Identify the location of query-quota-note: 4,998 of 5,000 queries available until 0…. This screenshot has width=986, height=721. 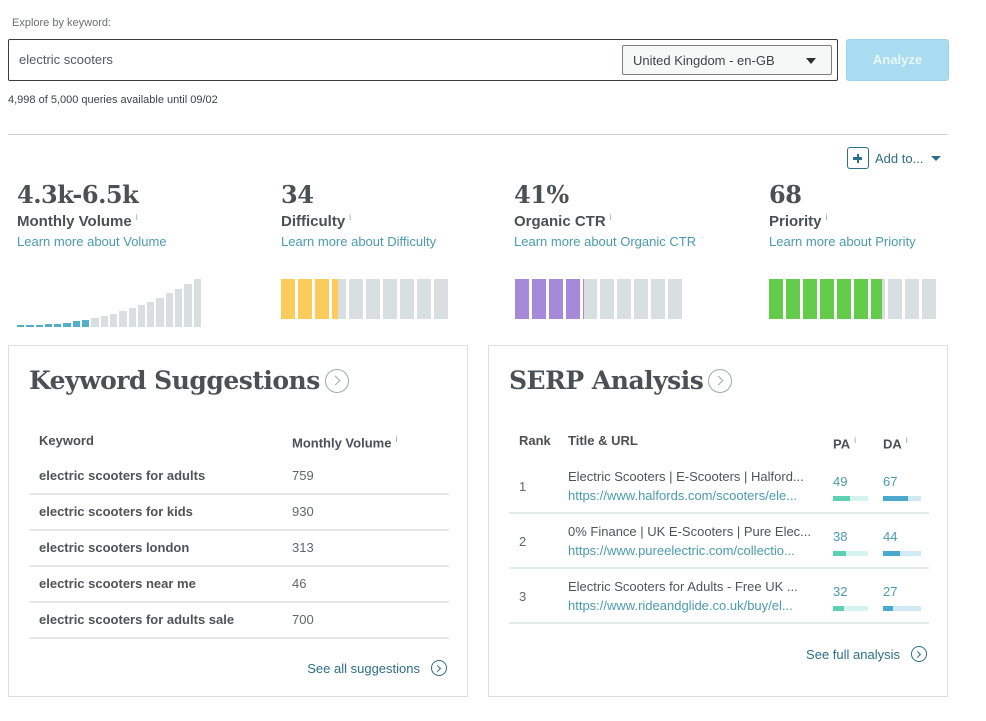
(113, 100).